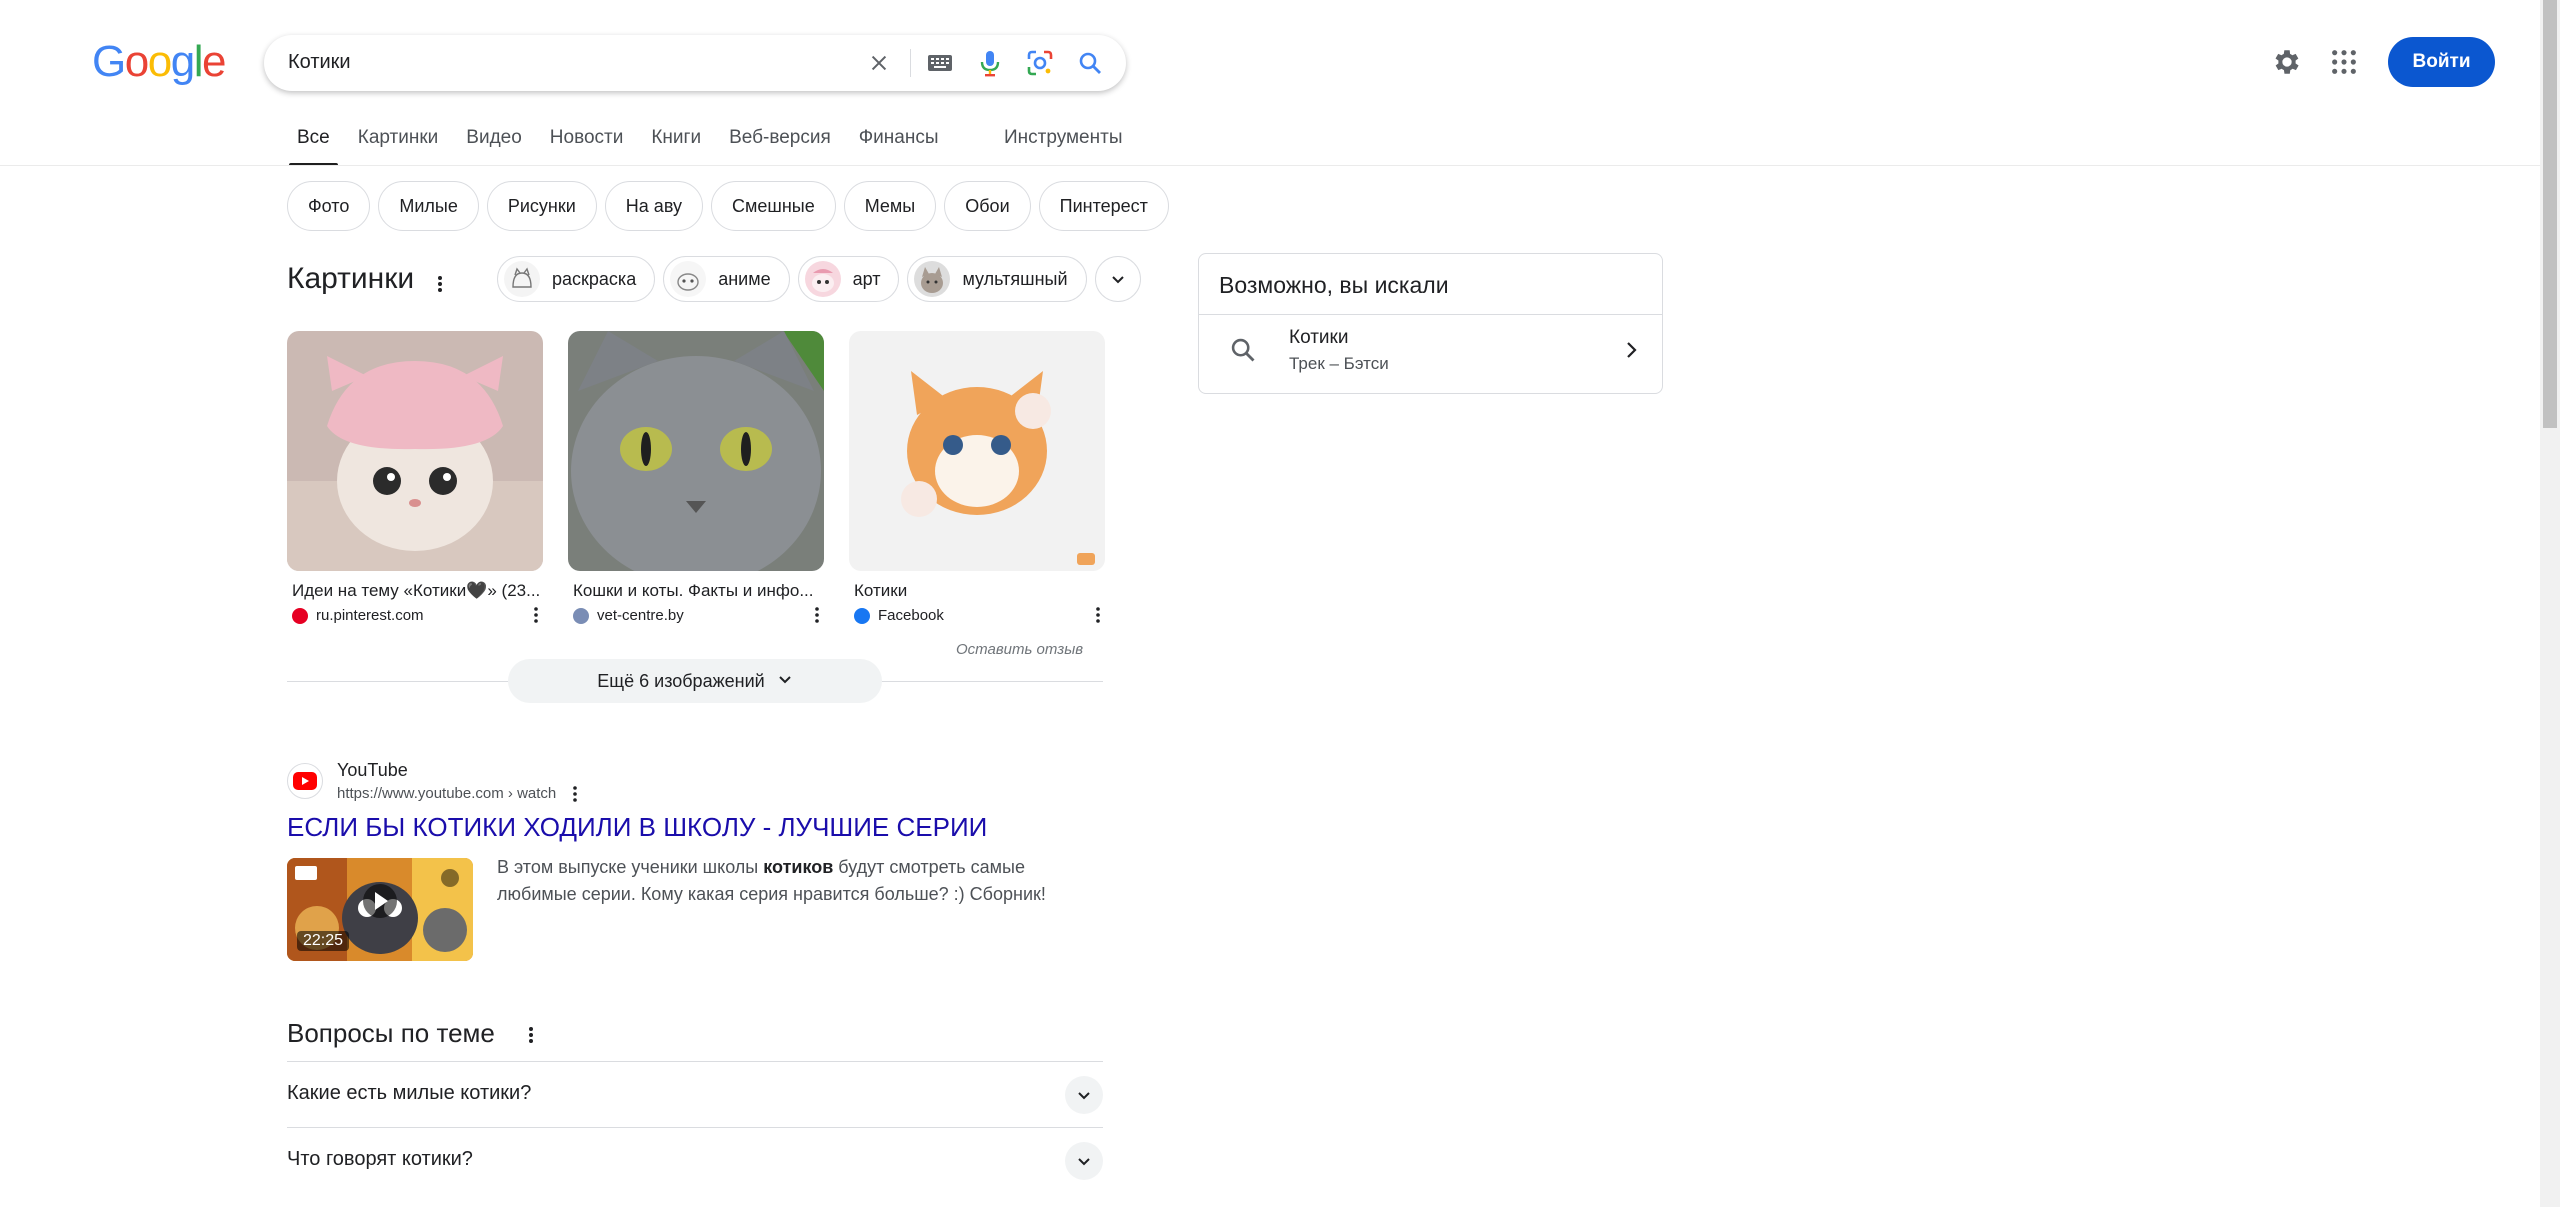 The width and height of the screenshot is (2560, 1207). What do you see at coordinates (1334, 285) in the screenshot?
I see `panel-heading: Возможно, вы искали` at bounding box center [1334, 285].